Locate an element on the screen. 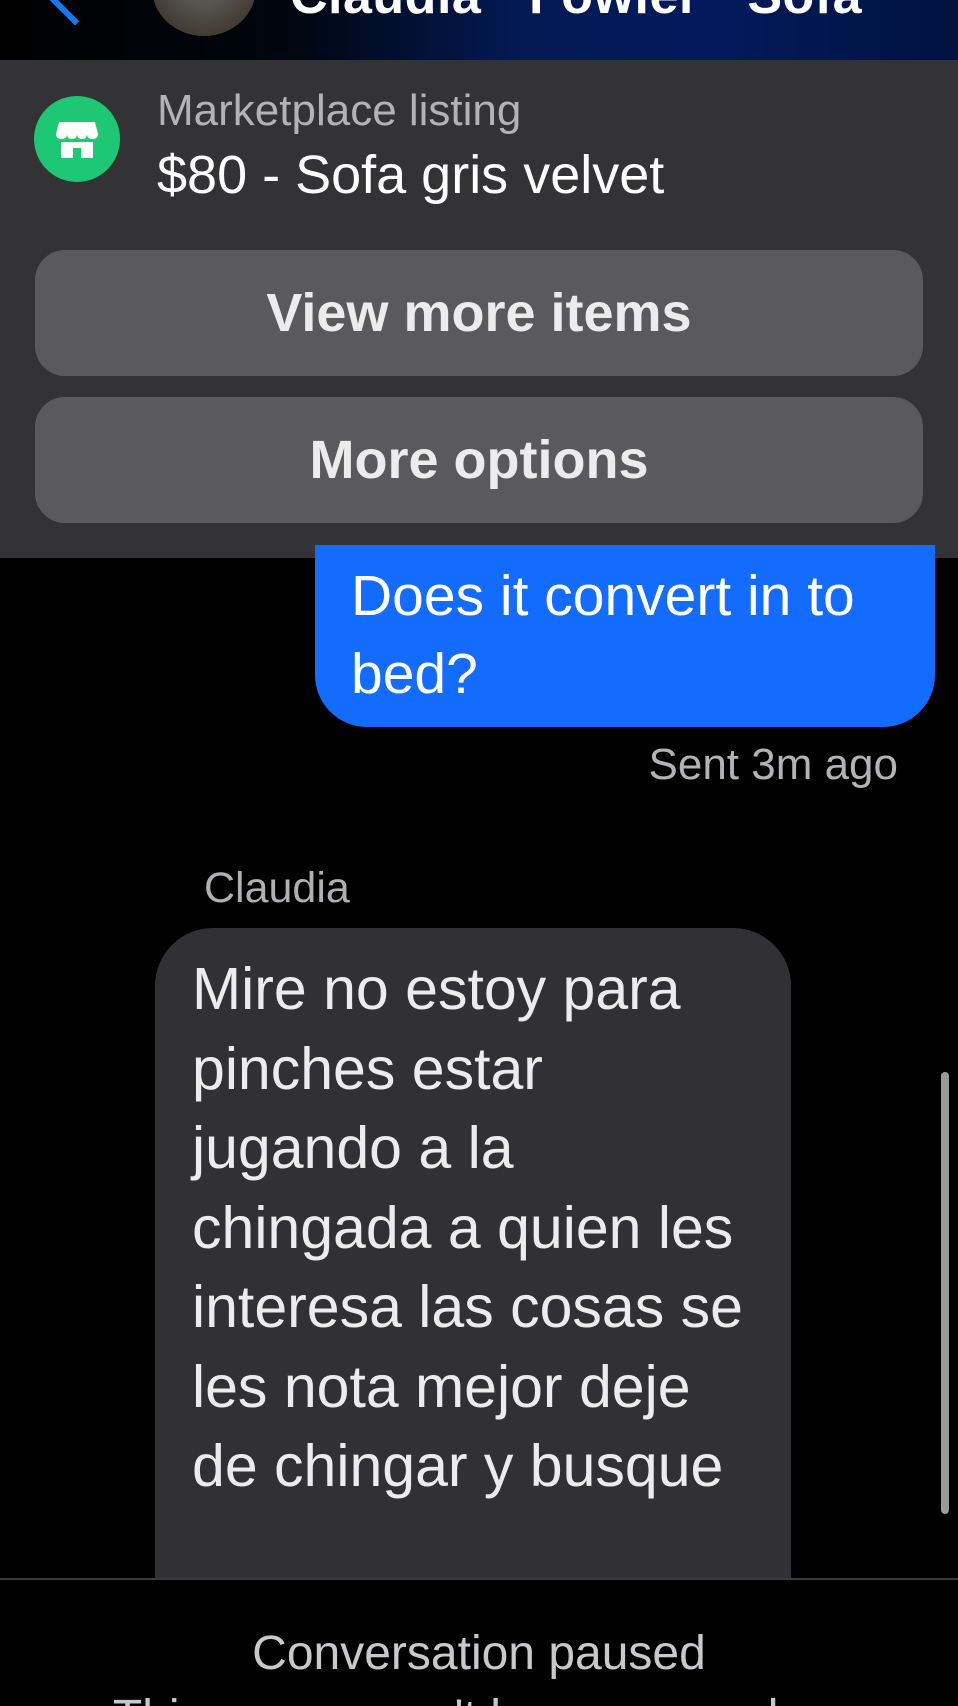 The width and height of the screenshot is (958, 1706). paused-subtitle: This person can't be messaged on is located at coordinates (479, 1698).